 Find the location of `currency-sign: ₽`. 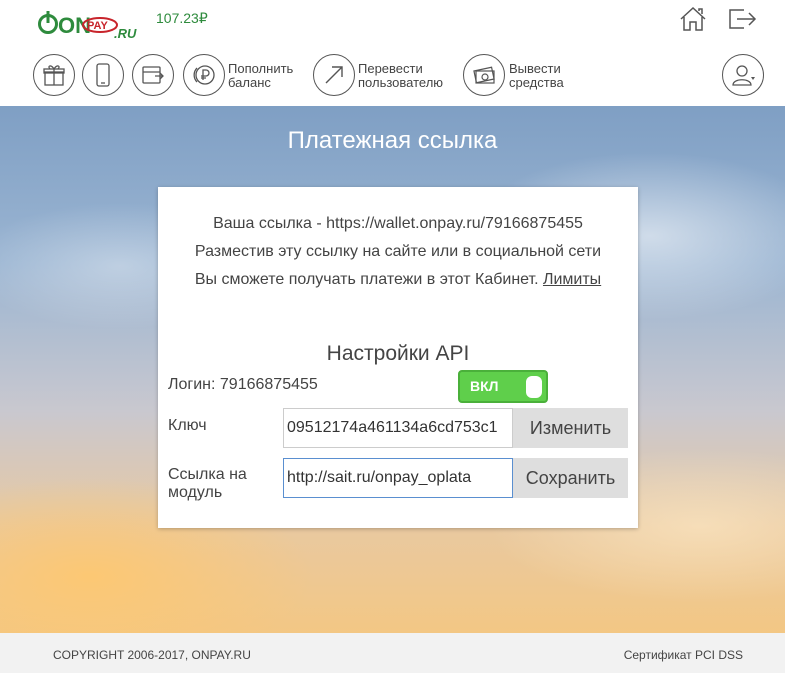

currency-sign: ₽ is located at coordinates (203, 18).